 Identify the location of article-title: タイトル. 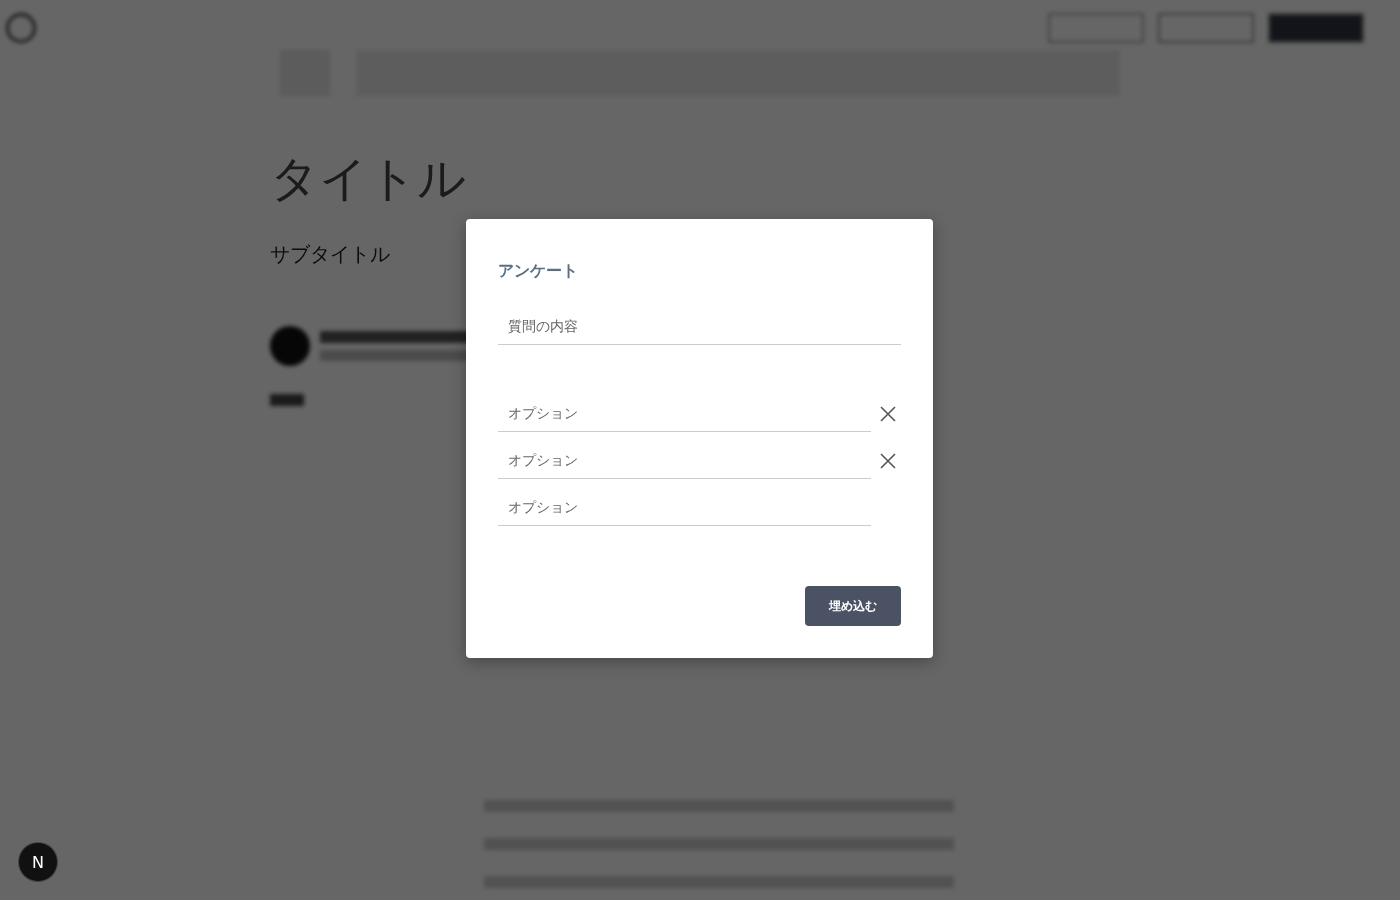
(368, 178).